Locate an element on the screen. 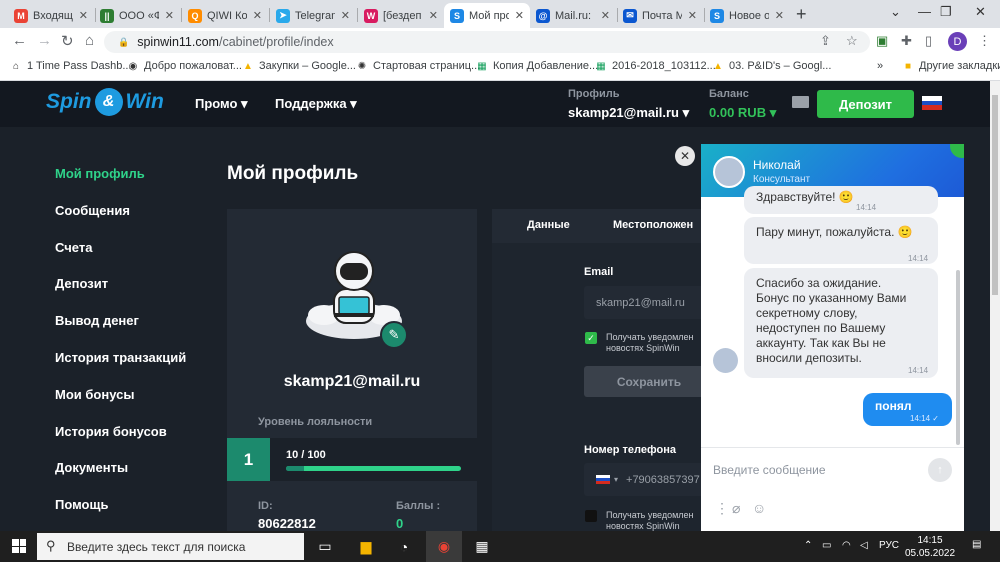 The height and width of the screenshot is (562, 1000). browser-tab: M Входящ ✕ is located at coordinates (51, 15).